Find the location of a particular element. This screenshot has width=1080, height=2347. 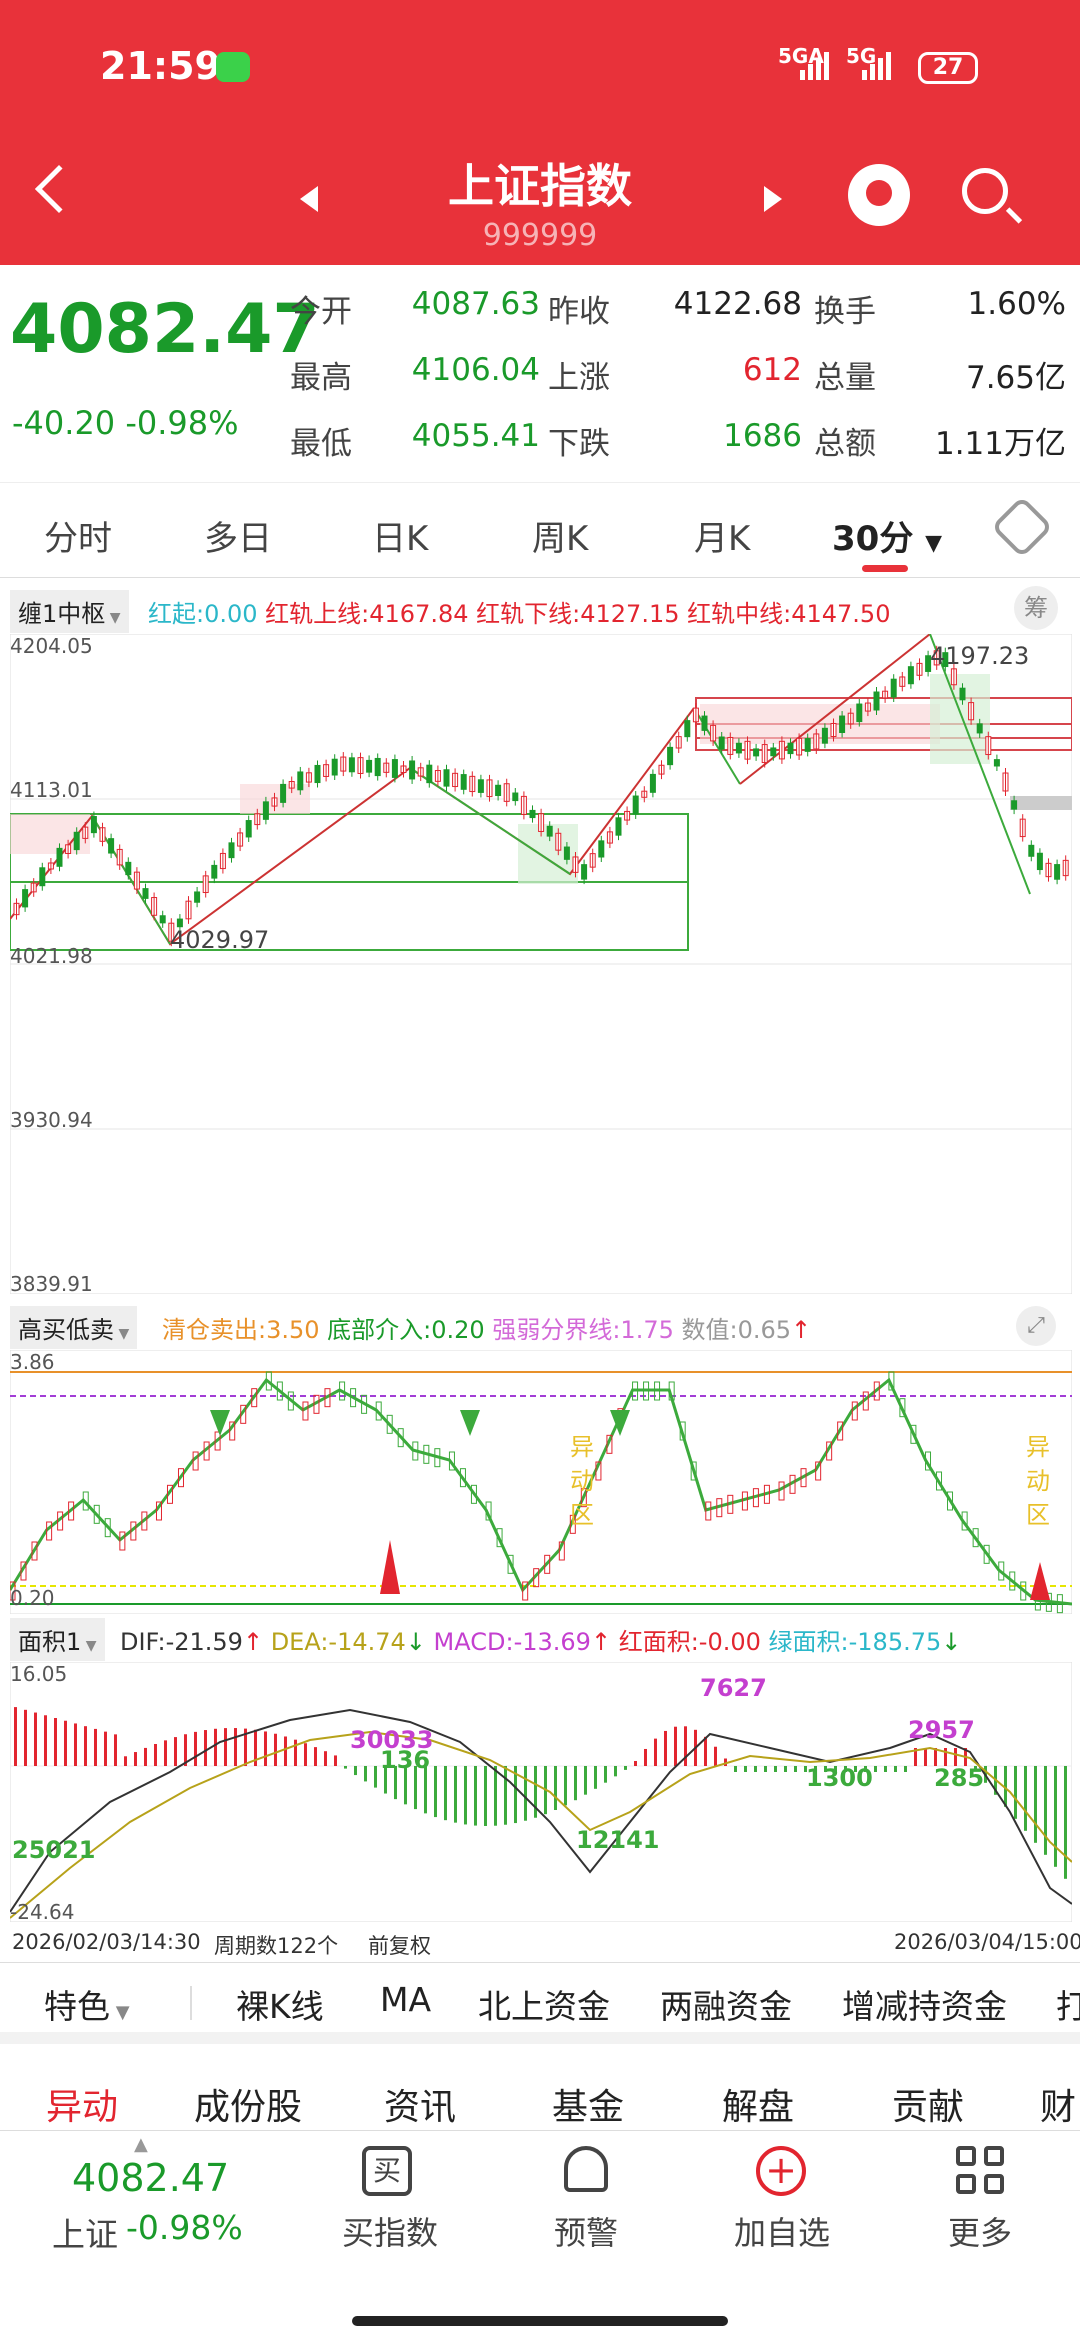

sub2-indicator-selector: 面积1 ▼ is located at coordinates (57, 1639).